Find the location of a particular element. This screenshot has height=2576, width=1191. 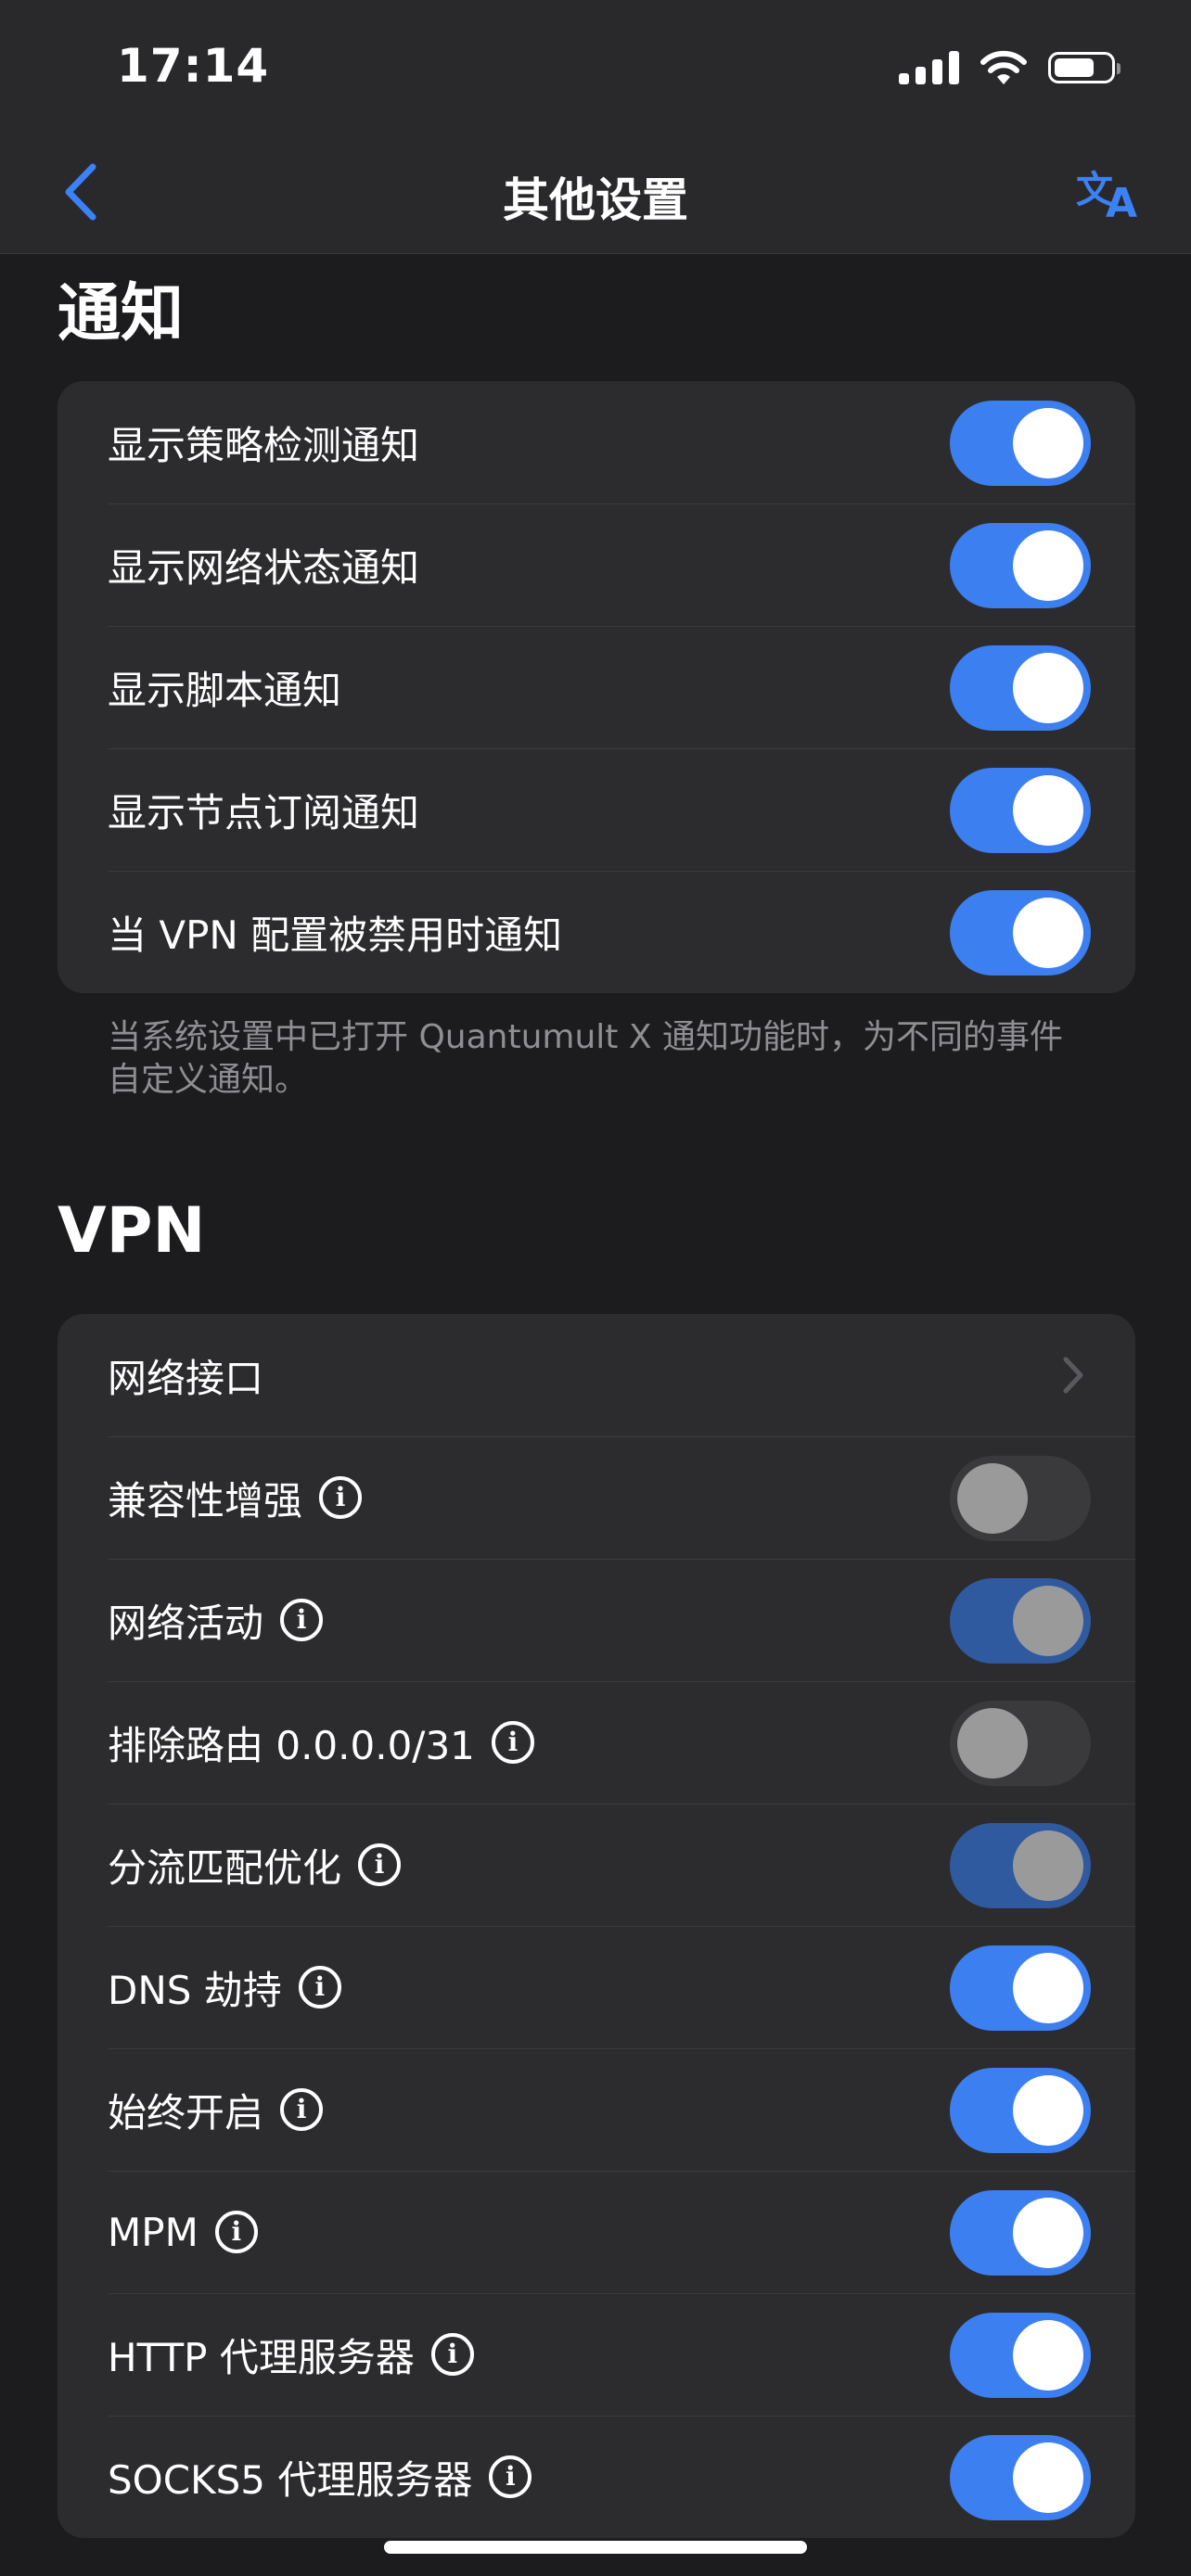

status-icons is located at coordinates (1010, 68).